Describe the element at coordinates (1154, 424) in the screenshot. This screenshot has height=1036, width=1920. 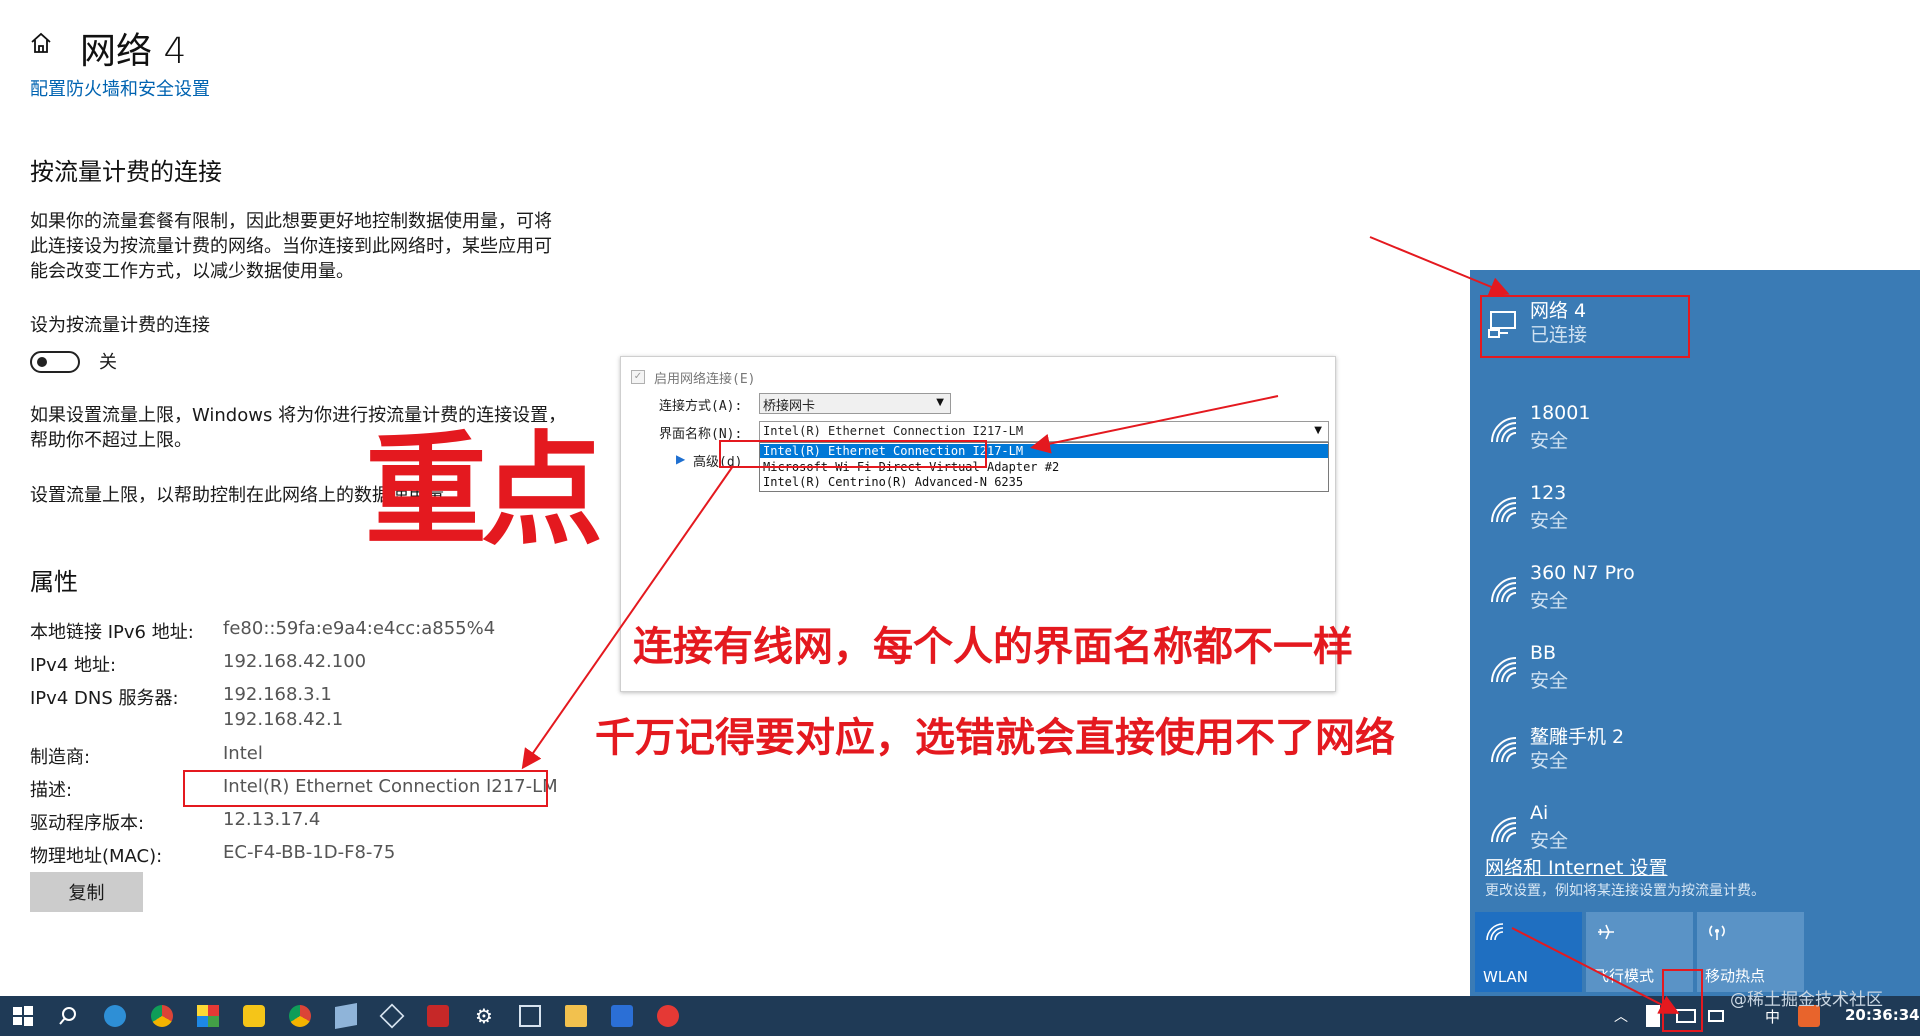
I see `arrow-to-interface` at that location.